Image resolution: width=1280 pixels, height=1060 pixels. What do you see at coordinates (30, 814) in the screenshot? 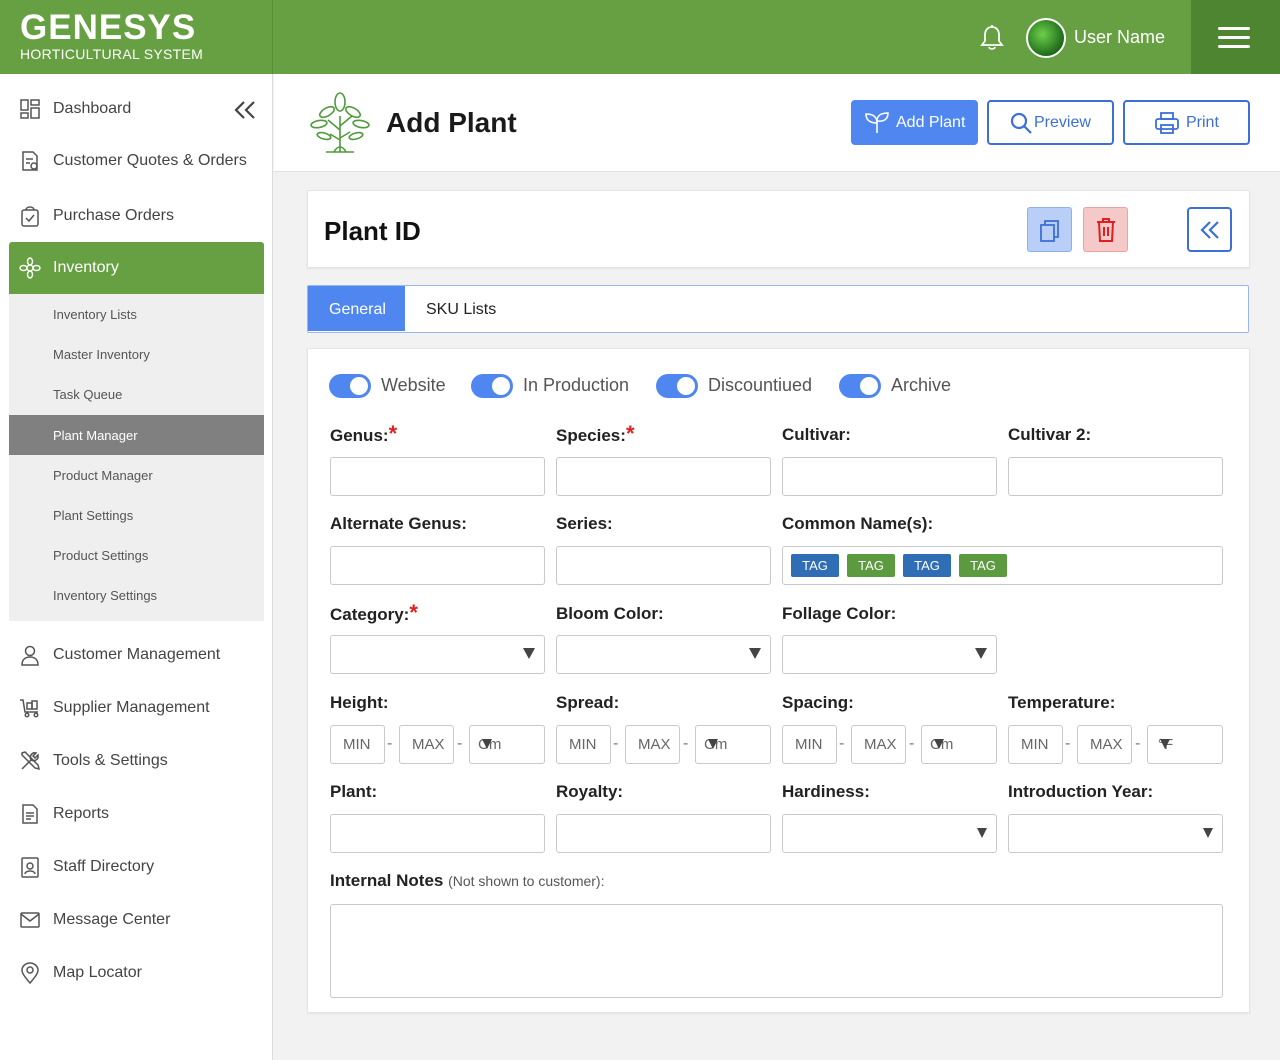
I see `reports-icon` at bounding box center [30, 814].